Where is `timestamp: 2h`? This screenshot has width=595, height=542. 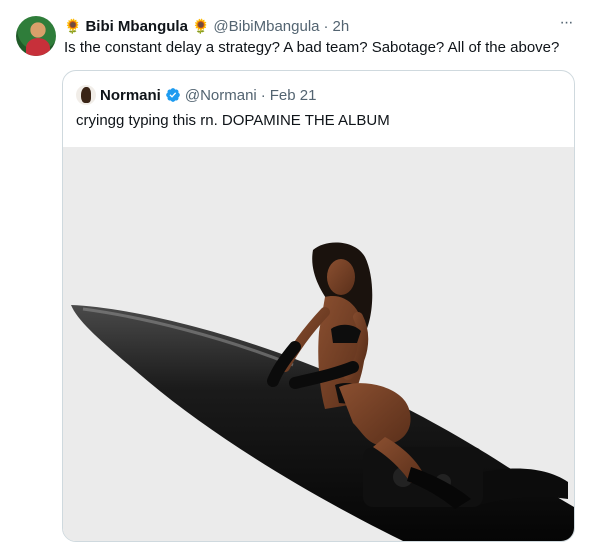
timestamp: 2h is located at coordinates (341, 26).